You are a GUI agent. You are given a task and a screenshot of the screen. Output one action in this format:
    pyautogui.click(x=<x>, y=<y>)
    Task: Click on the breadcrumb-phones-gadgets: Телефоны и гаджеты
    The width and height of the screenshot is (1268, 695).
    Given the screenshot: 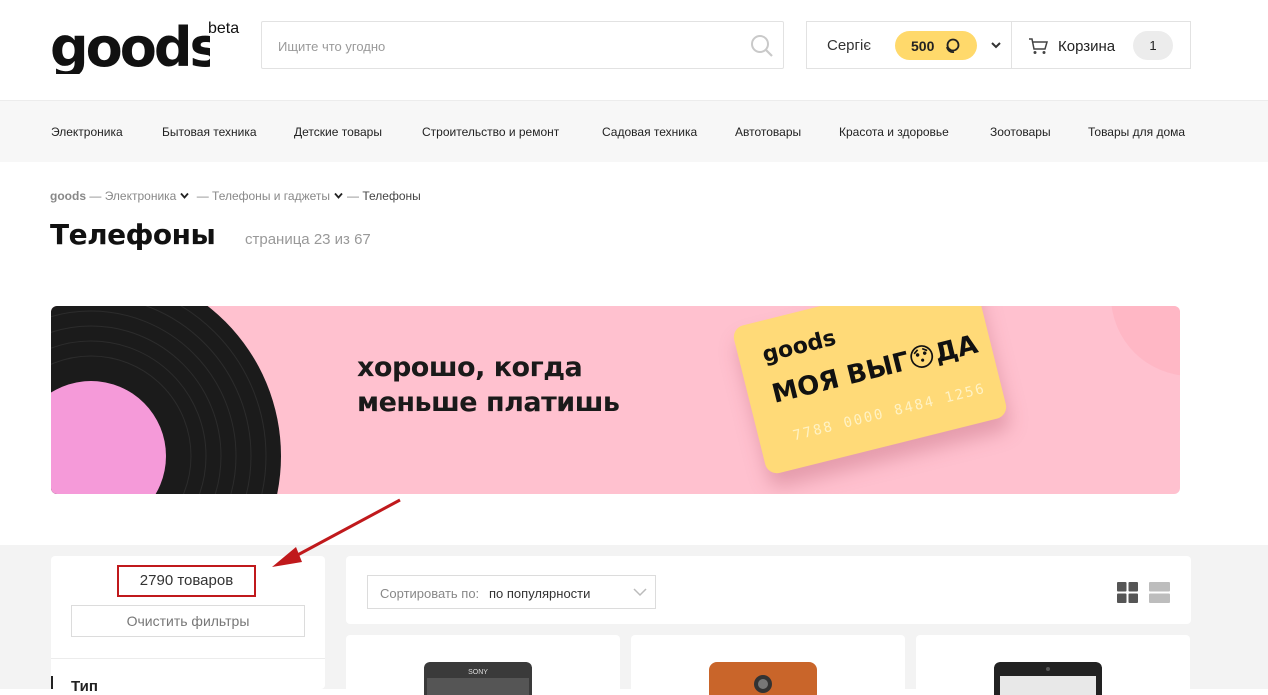 What is the action you would take?
    pyautogui.click(x=271, y=196)
    